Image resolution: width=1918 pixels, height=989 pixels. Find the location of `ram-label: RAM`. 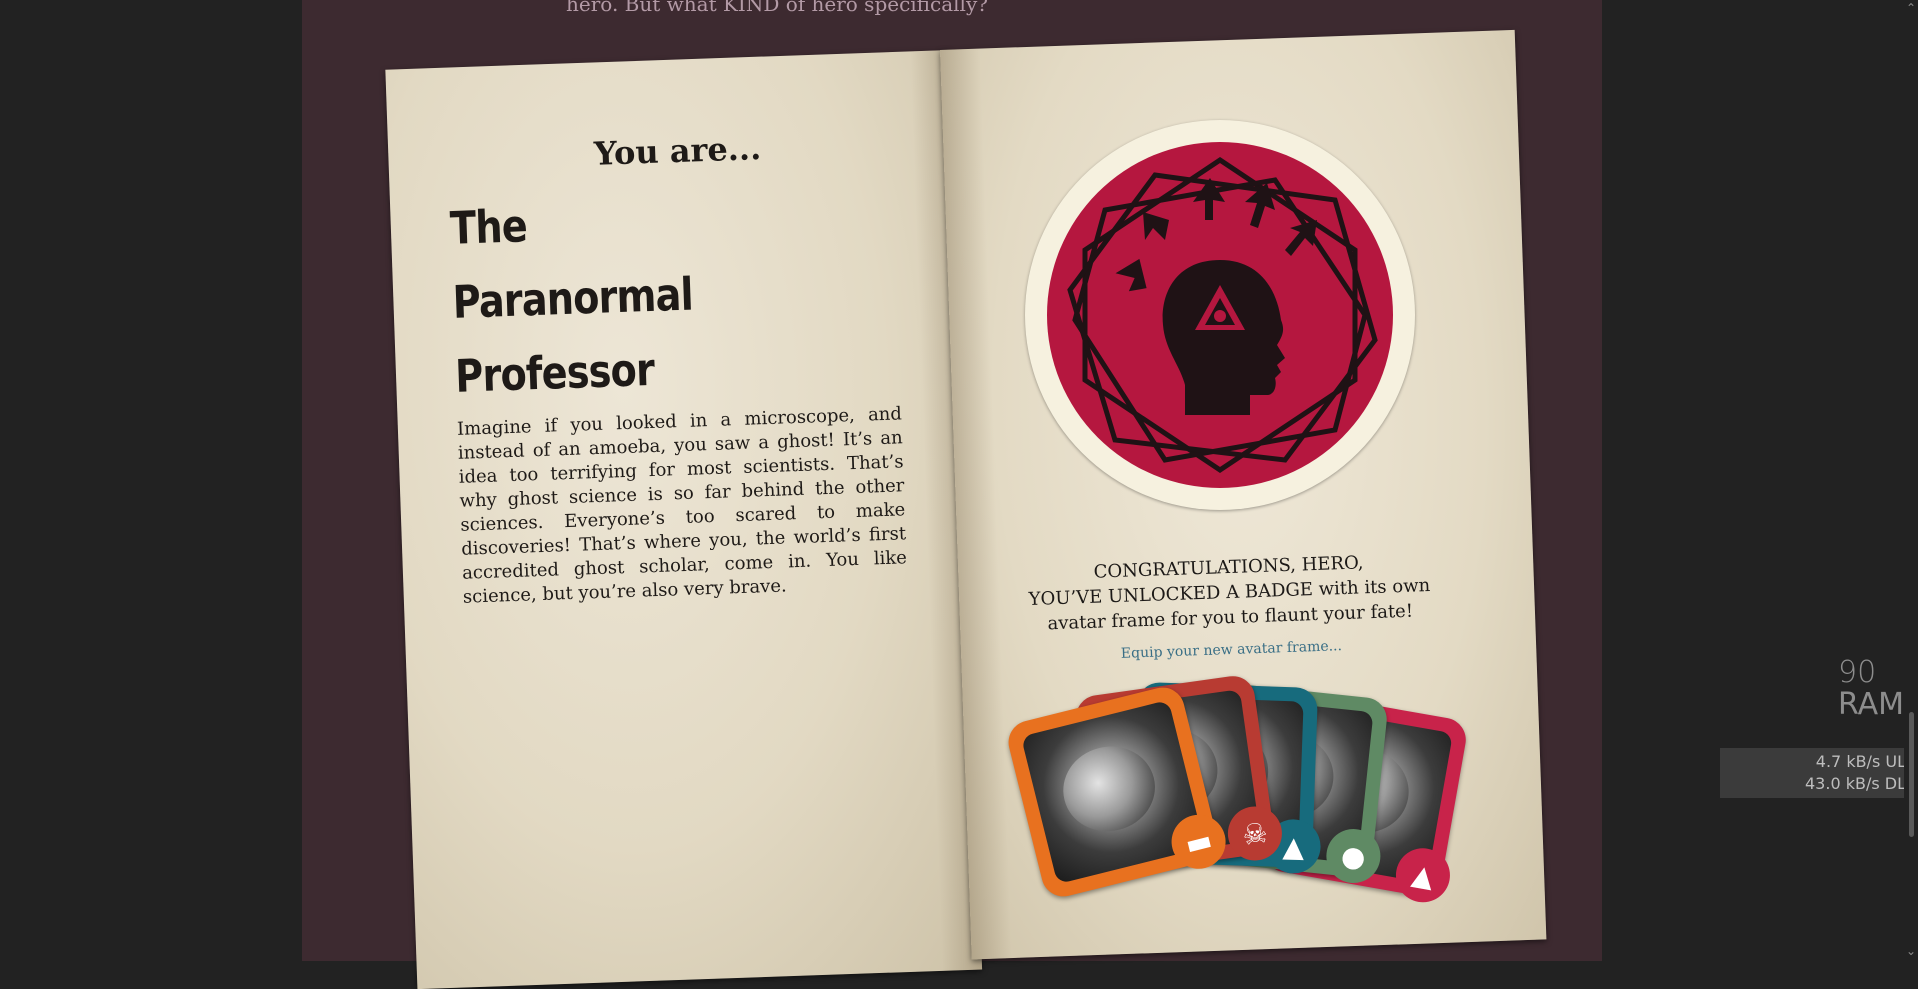

ram-label: RAM is located at coordinates (1871, 704).